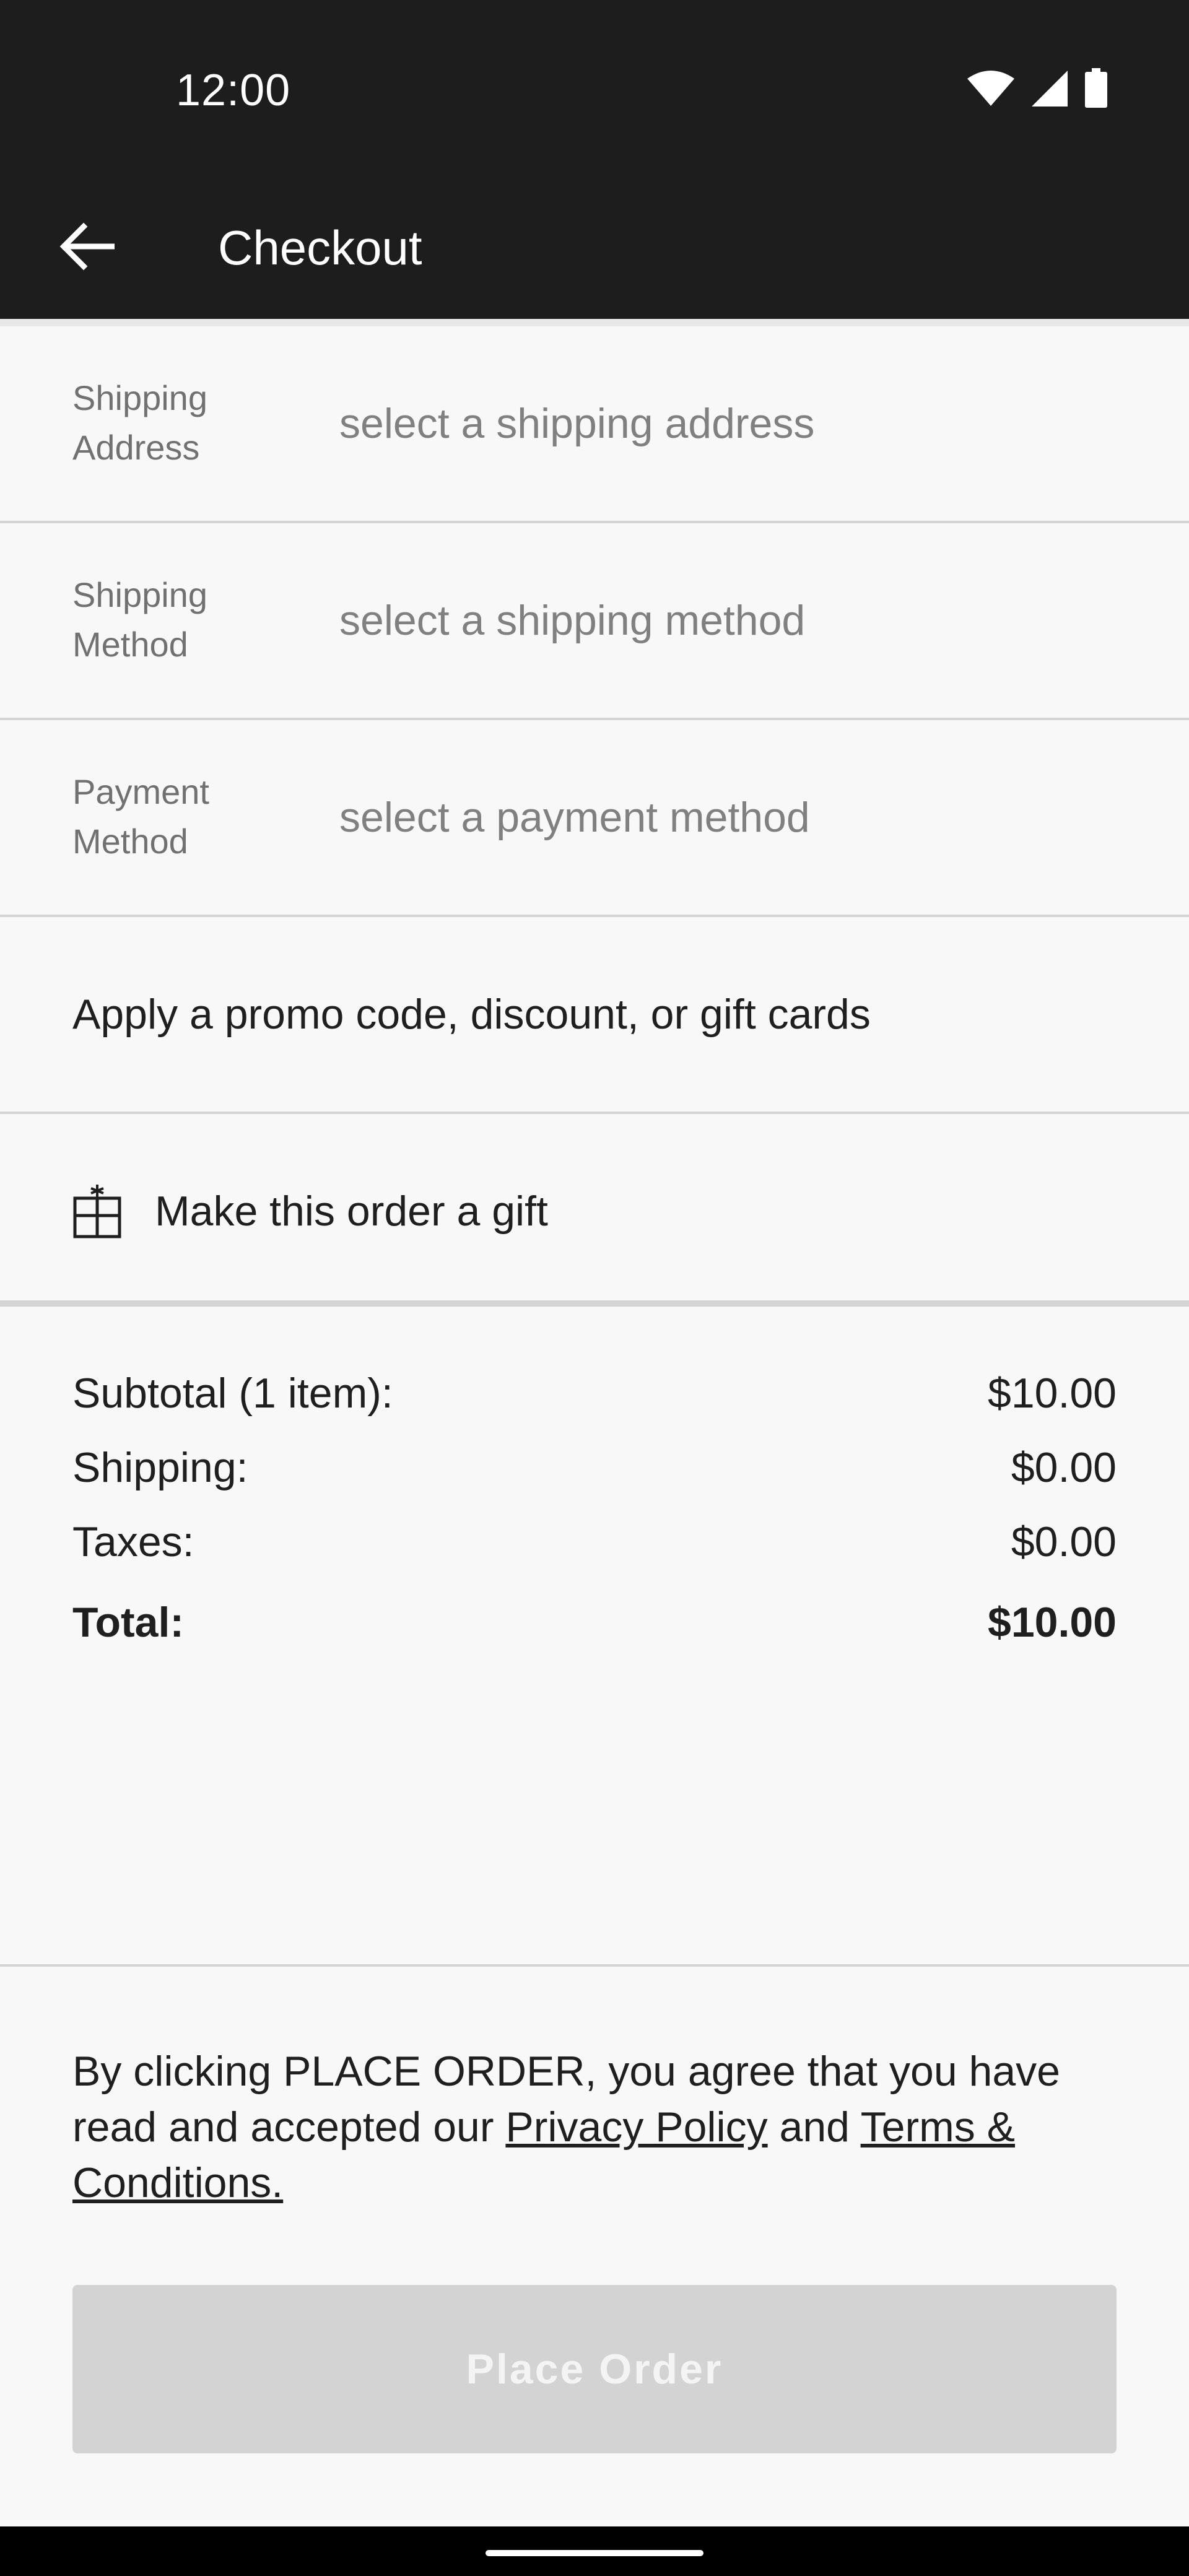 This screenshot has width=1189, height=2576. What do you see at coordinates (133, 1541) in the screenshot?
I see `taxes-label: Taxes:` at bounding box center [133, 1541].